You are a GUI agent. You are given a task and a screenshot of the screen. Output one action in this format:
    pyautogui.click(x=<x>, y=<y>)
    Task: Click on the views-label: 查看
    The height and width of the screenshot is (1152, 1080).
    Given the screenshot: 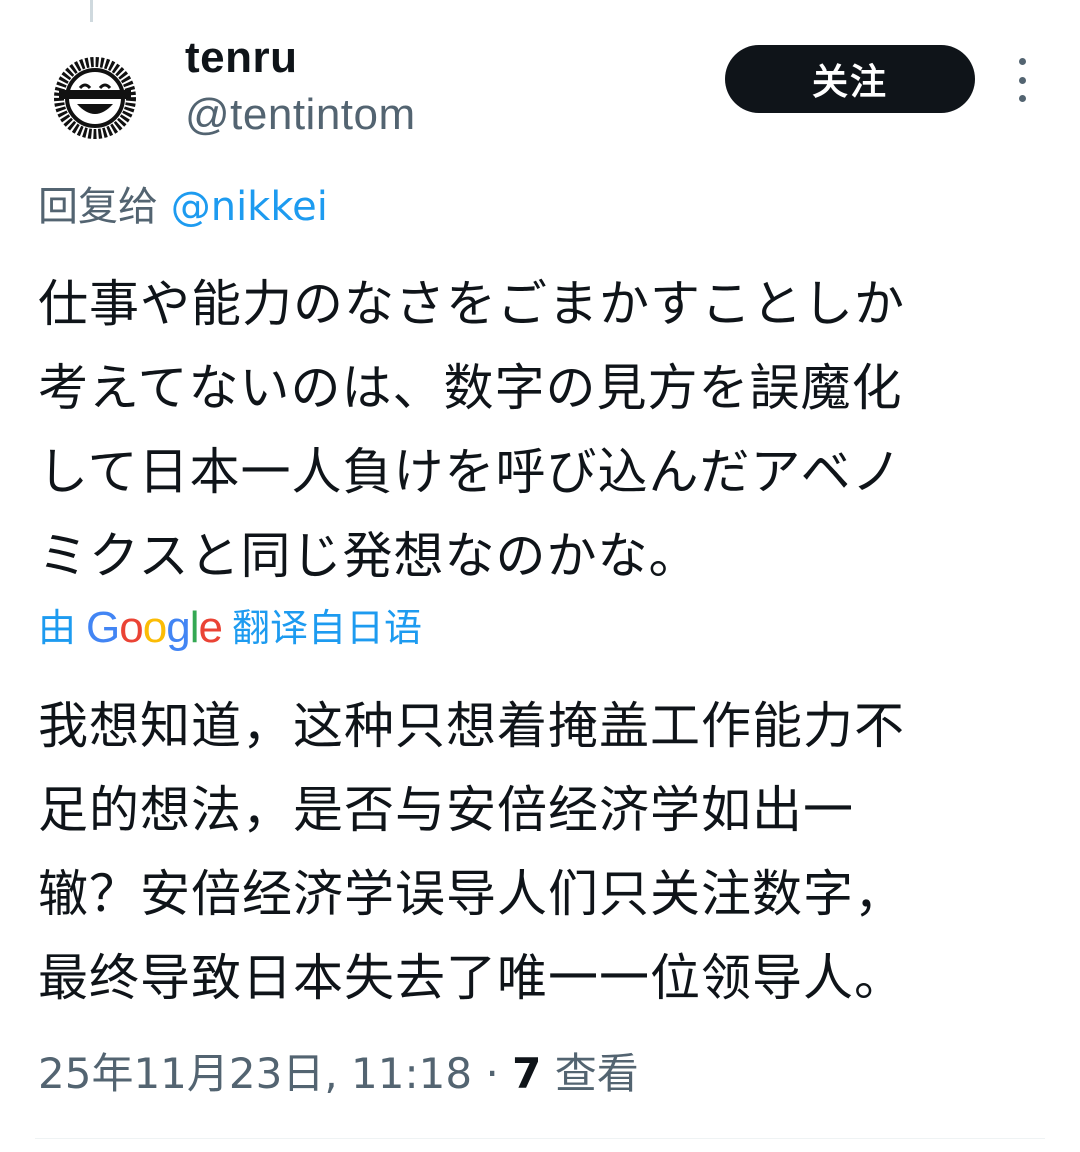 What is the action you would take?
    pyautogui.click(x=596, y=1073)
    